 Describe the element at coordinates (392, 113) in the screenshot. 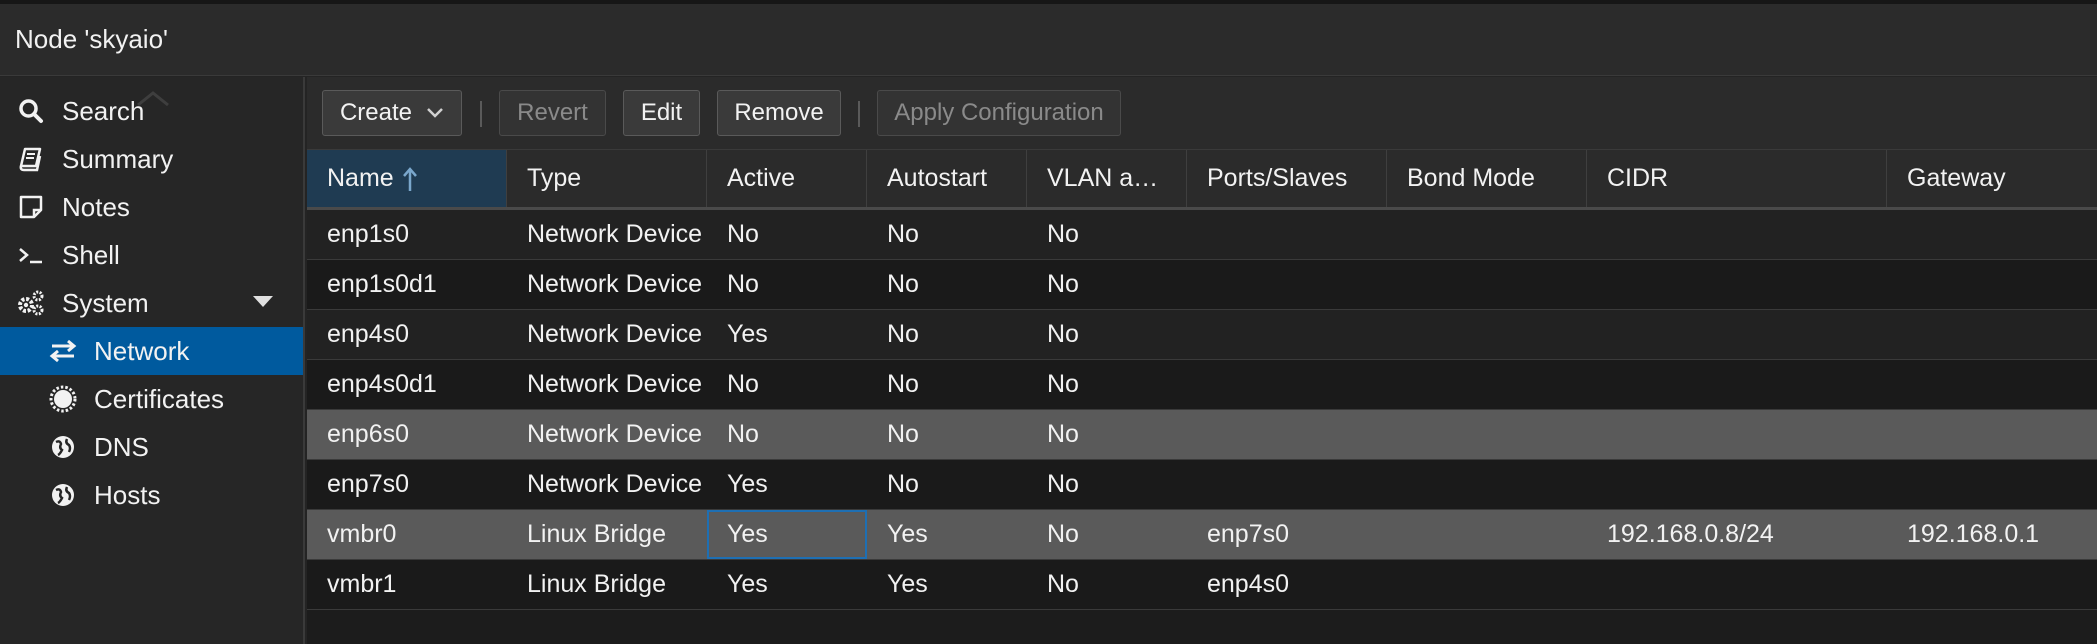

I see `create-button: Create` at that location.